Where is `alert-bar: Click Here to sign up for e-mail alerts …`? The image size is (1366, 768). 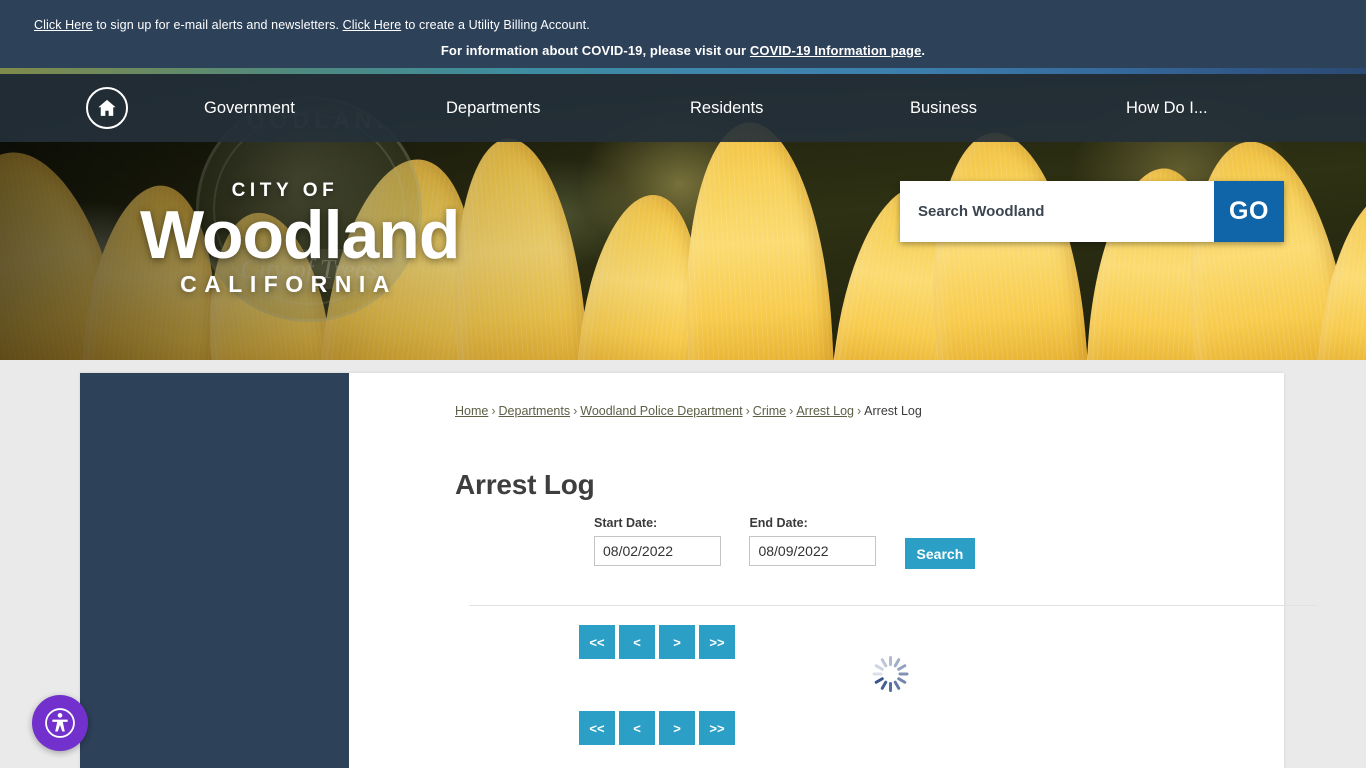
alert-bar: Click Here to sign up for e-mail alerts … is located at coordinates (683, 35).